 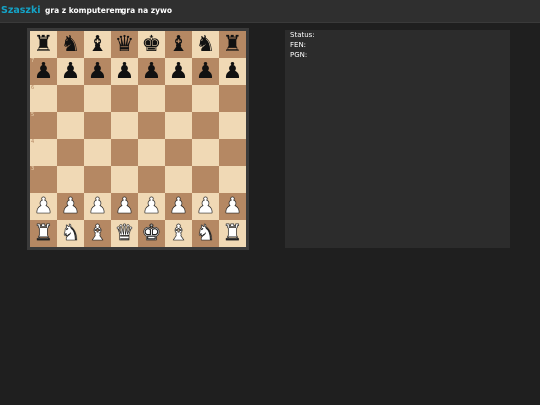 What do you see at coordinates (70, 98) in the screenshot?
I see `square-b6` at bounding box center [70, 98].